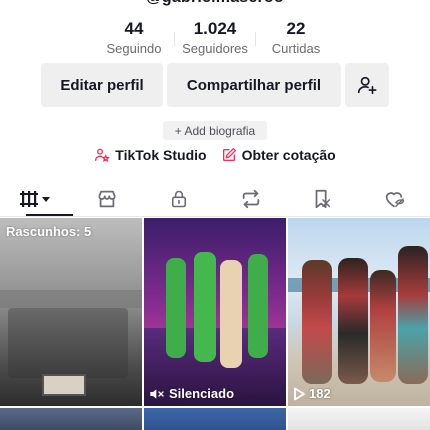 Image resolution: width=430 pixels, height=430 pixels. I want to click on stat-following: 44 Seguindo, so click(134, 38).